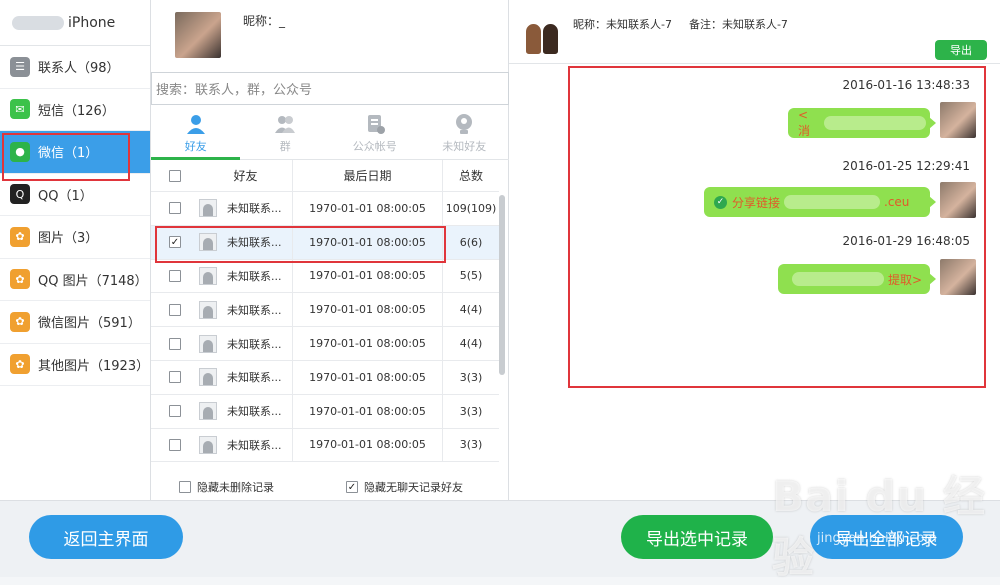  I want to click on device-name: iPhone, so click(92, 22).